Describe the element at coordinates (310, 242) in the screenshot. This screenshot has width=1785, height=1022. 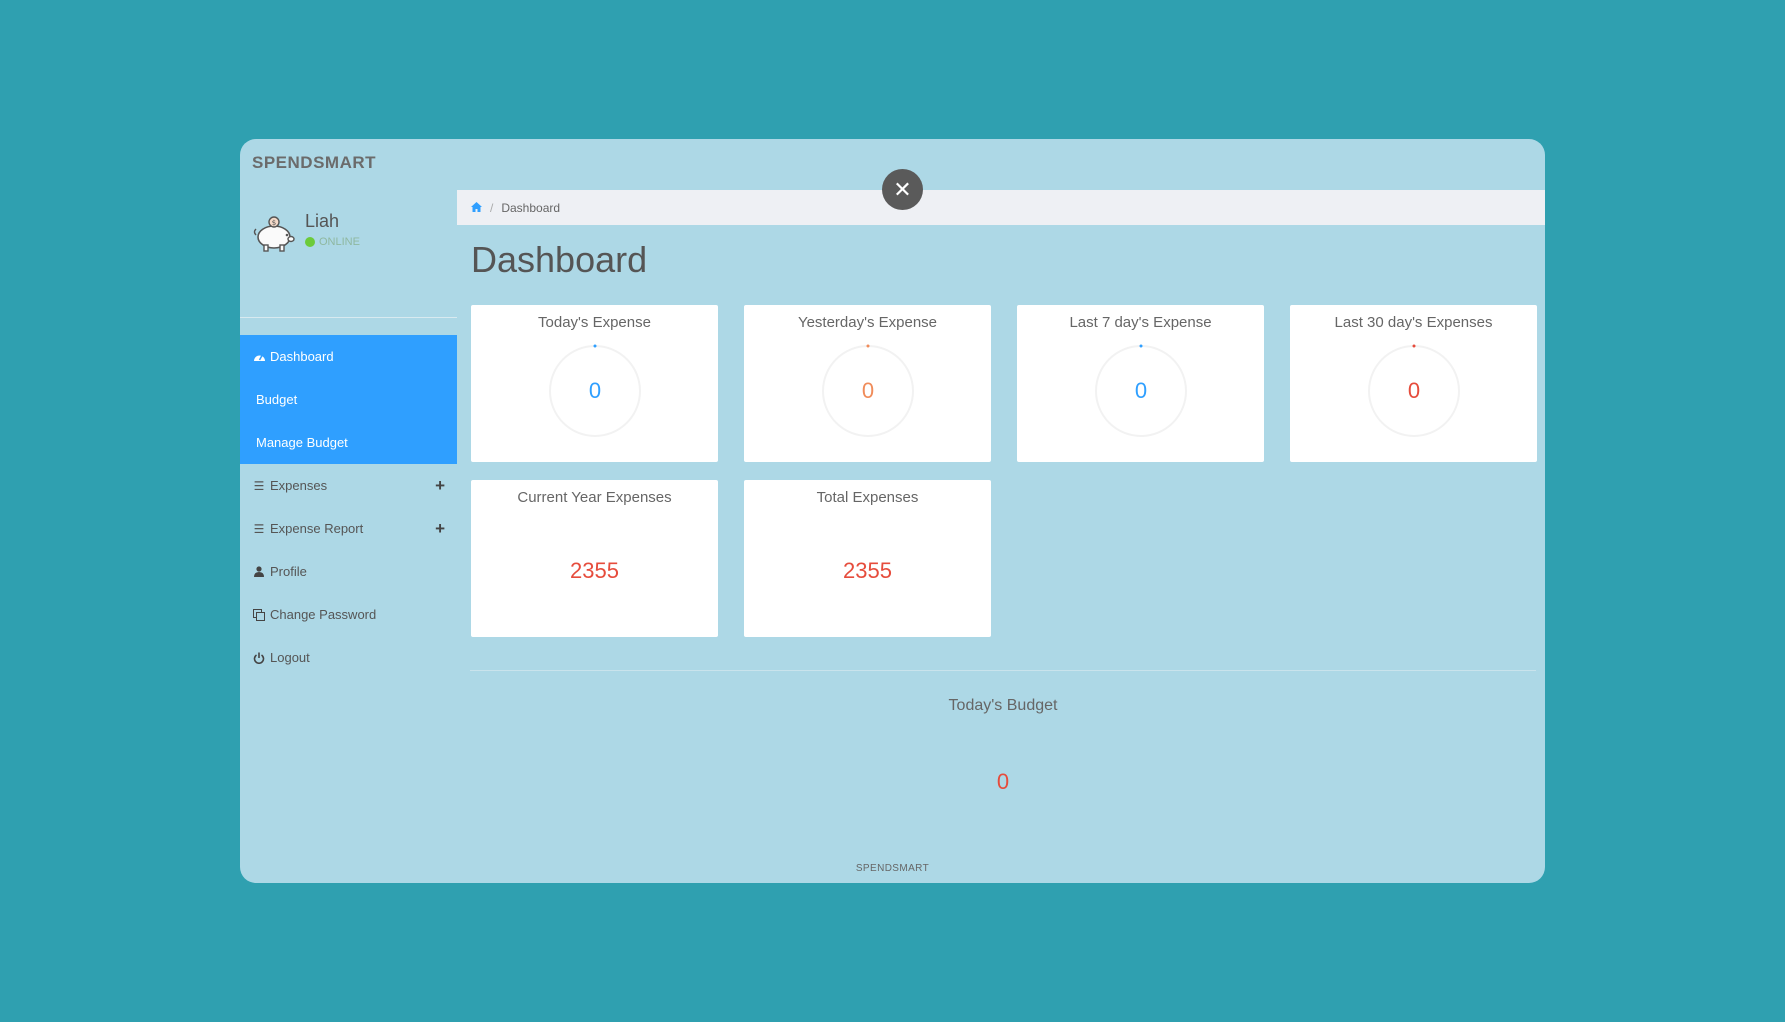
I see `online-dot-icon` at that location.